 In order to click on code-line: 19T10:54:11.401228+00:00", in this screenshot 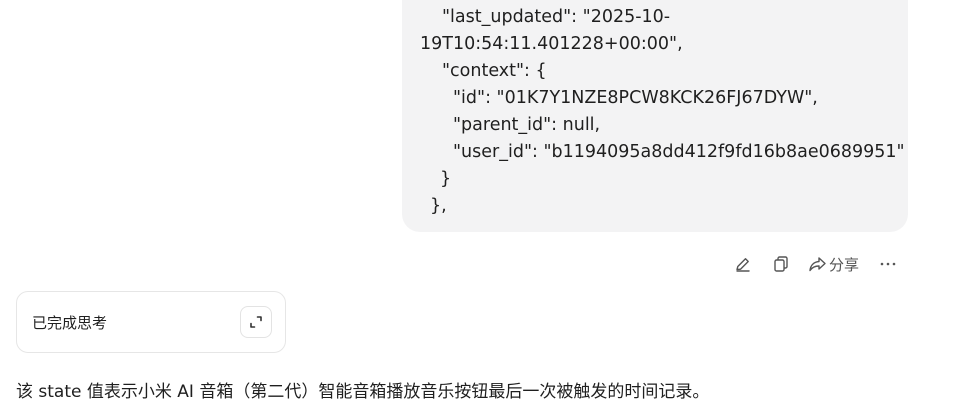, I will do `click(551, 44)`.